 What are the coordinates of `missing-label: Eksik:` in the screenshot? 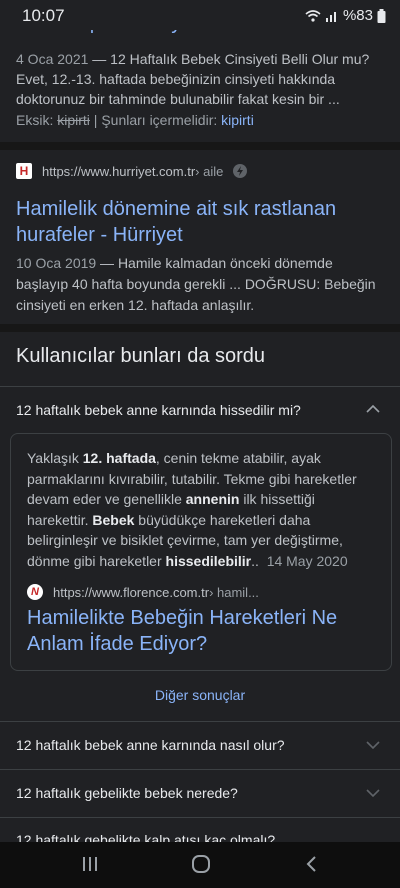 It's located at (37, 120).